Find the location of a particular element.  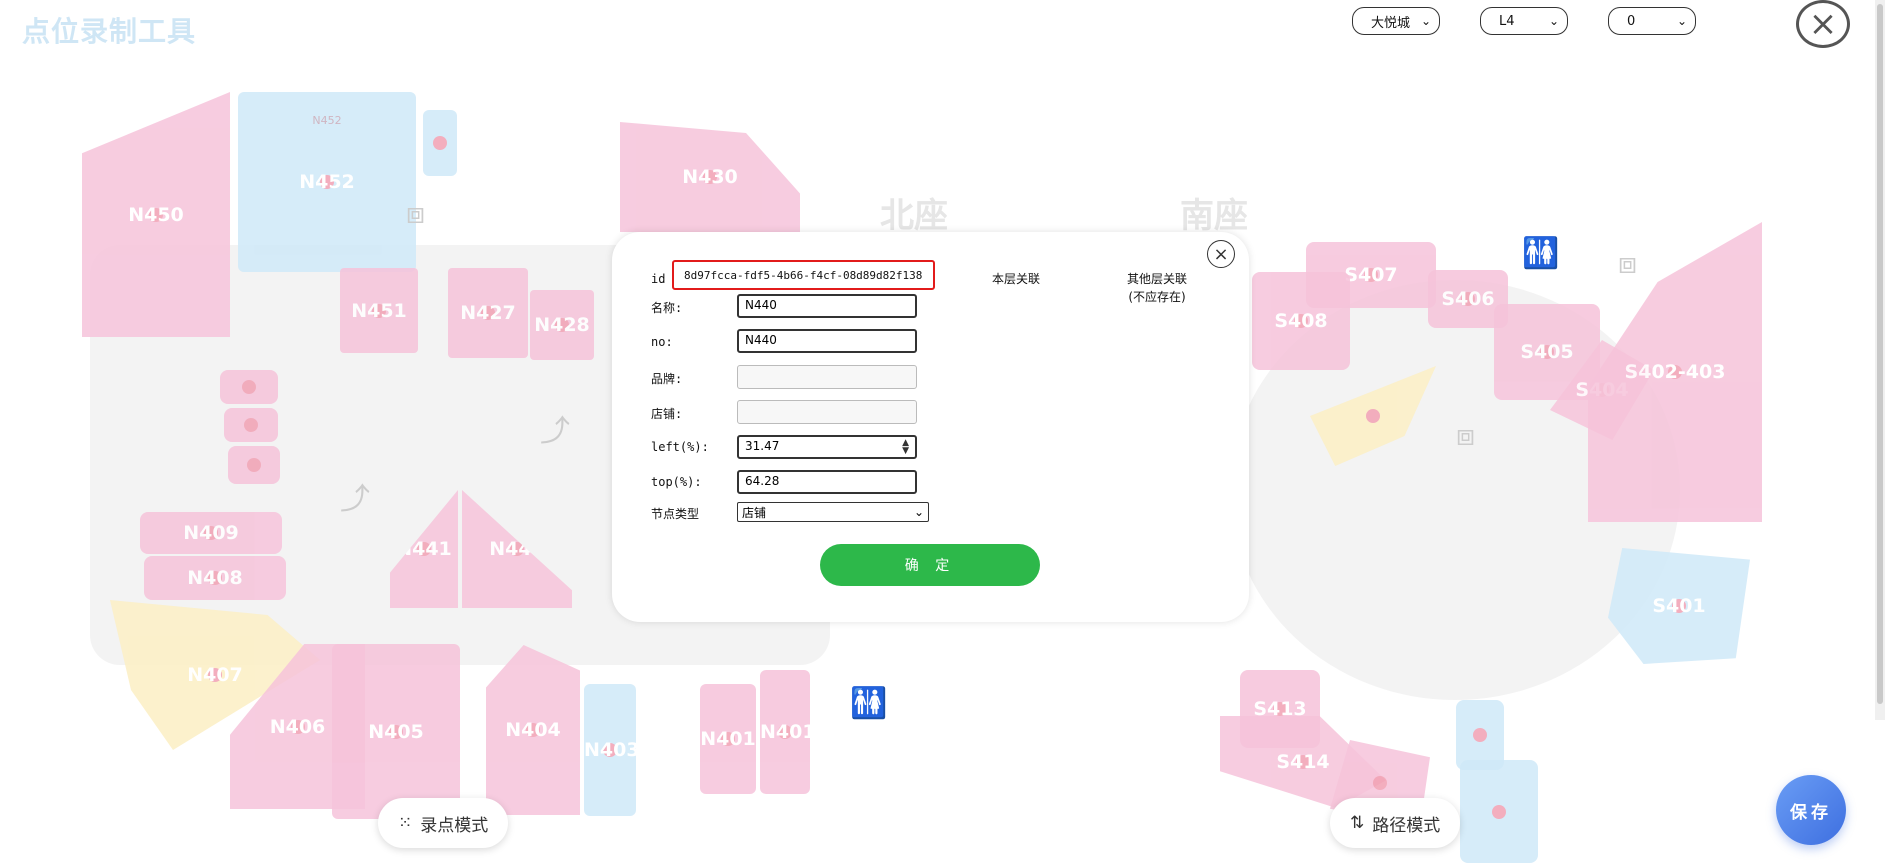

zone-north-label: 北座 is located at coordinates (914, 216).